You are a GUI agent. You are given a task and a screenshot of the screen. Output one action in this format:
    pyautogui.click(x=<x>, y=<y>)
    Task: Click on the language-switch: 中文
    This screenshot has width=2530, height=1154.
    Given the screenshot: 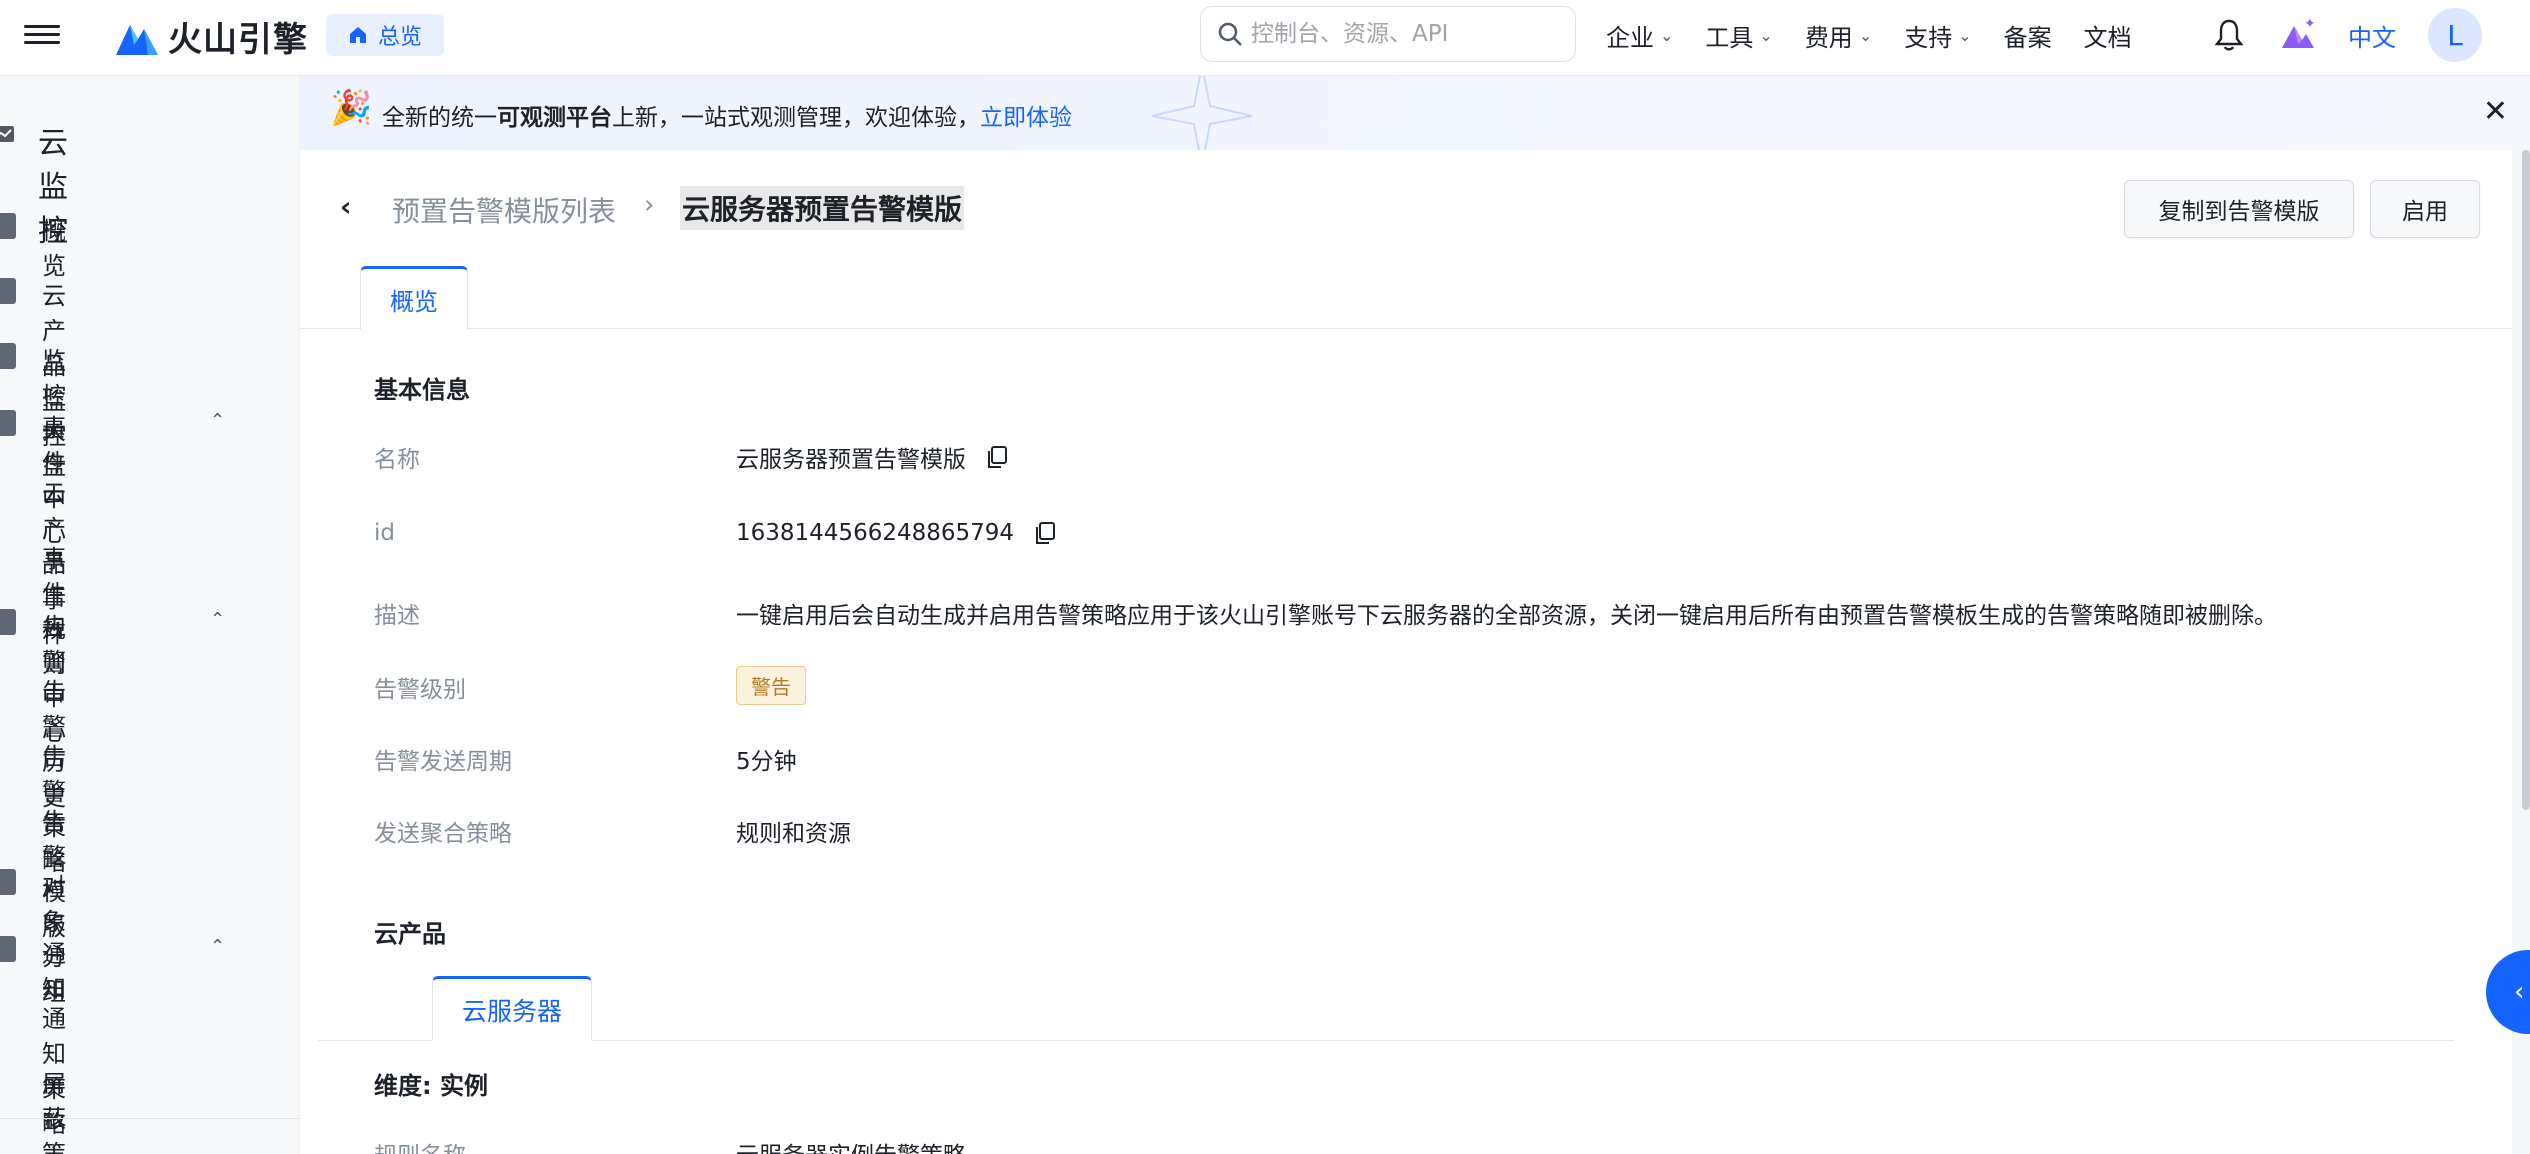 What is the action you would take?
    pyautogui.click(x=2372, y=35)
    